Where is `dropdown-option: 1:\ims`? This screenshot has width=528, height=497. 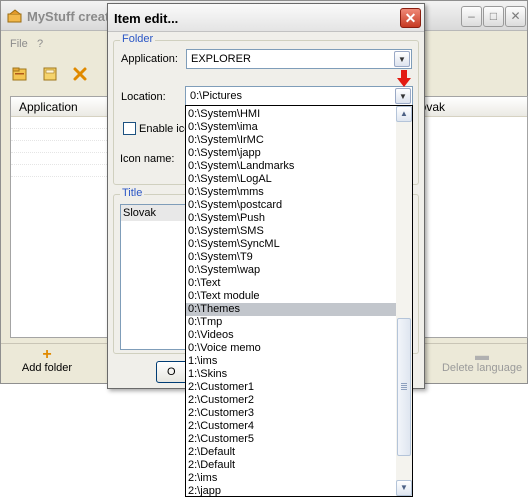 dropdown-option: 1:\ims is located at coordinates (291, 361).